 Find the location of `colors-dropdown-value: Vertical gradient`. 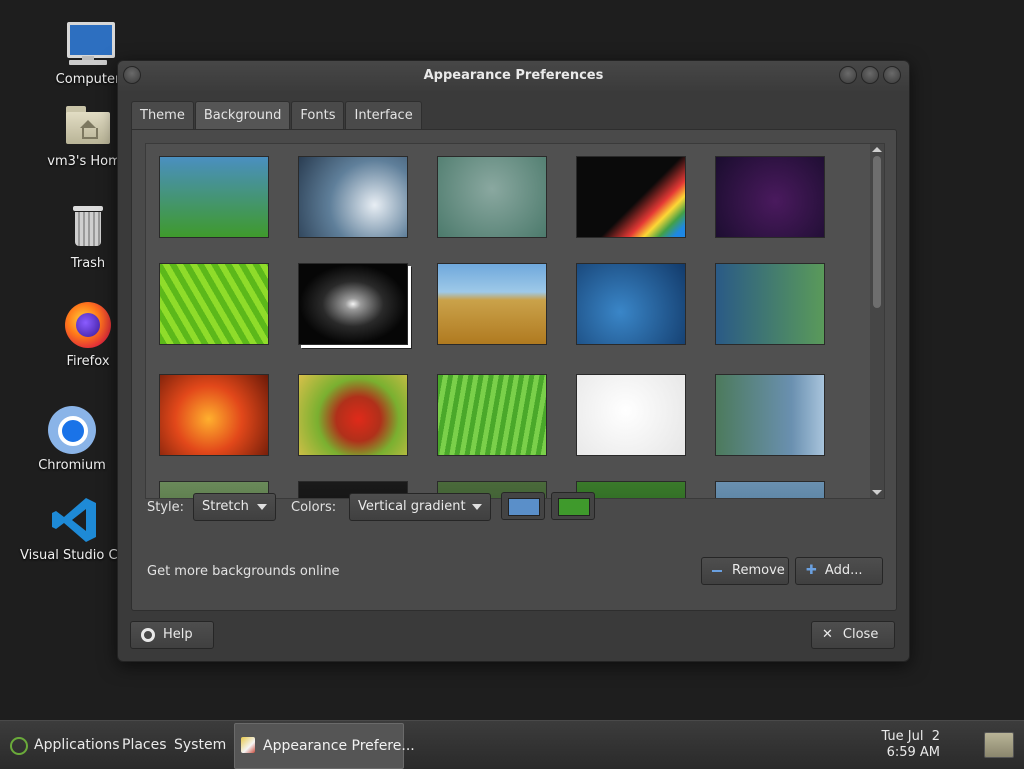

colors-dropdown-value: Vertical gradient is located at coordinates (412, 506).